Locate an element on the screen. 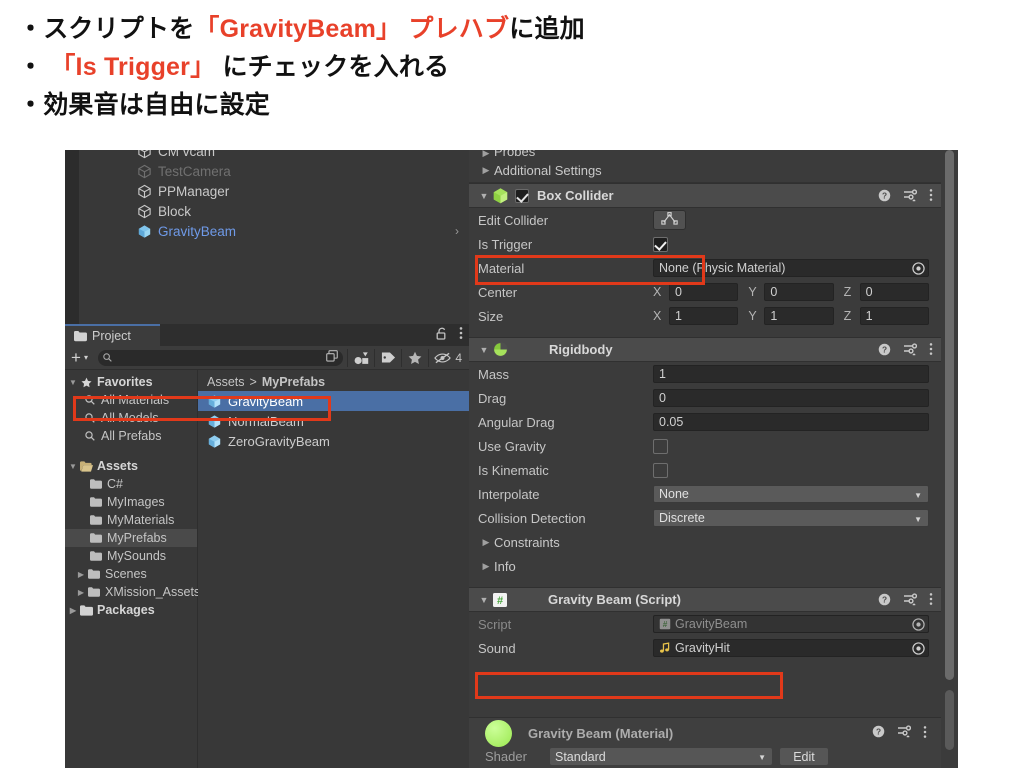 The image size is (1024, 768). tree-item-myimages: MyImages is located at coordinates (131, 502).